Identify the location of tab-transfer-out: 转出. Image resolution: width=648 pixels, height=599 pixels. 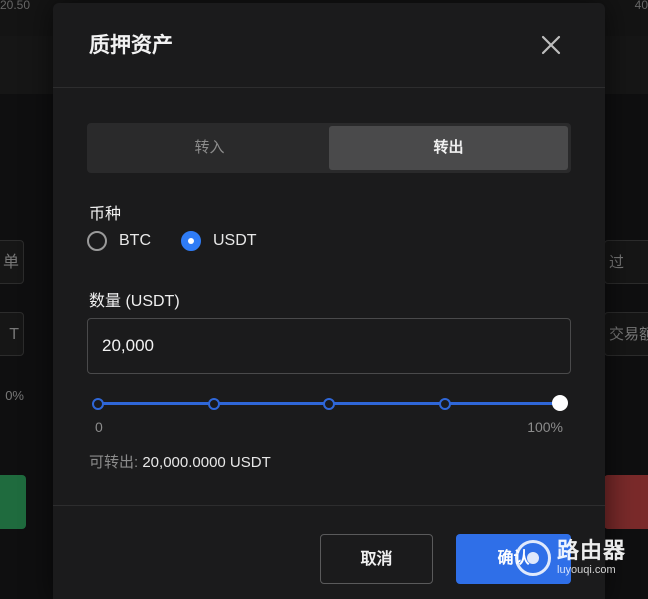
(448, 148).